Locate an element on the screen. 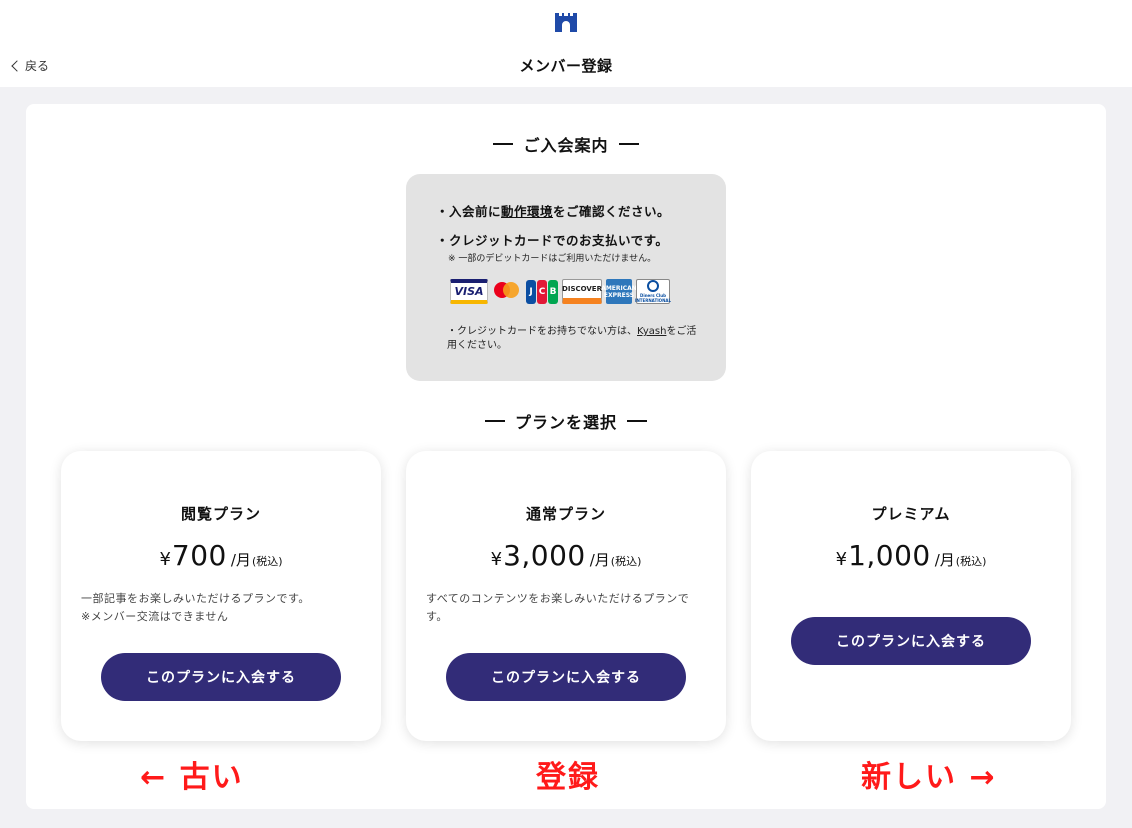  environment-link: 動作環境 is located at coordinates (527, 211).